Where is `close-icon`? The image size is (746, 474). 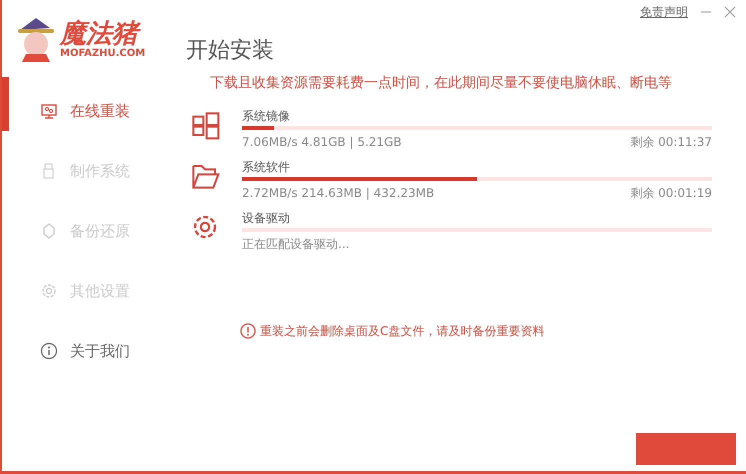 close-icon is located at coordinates (730, 12).